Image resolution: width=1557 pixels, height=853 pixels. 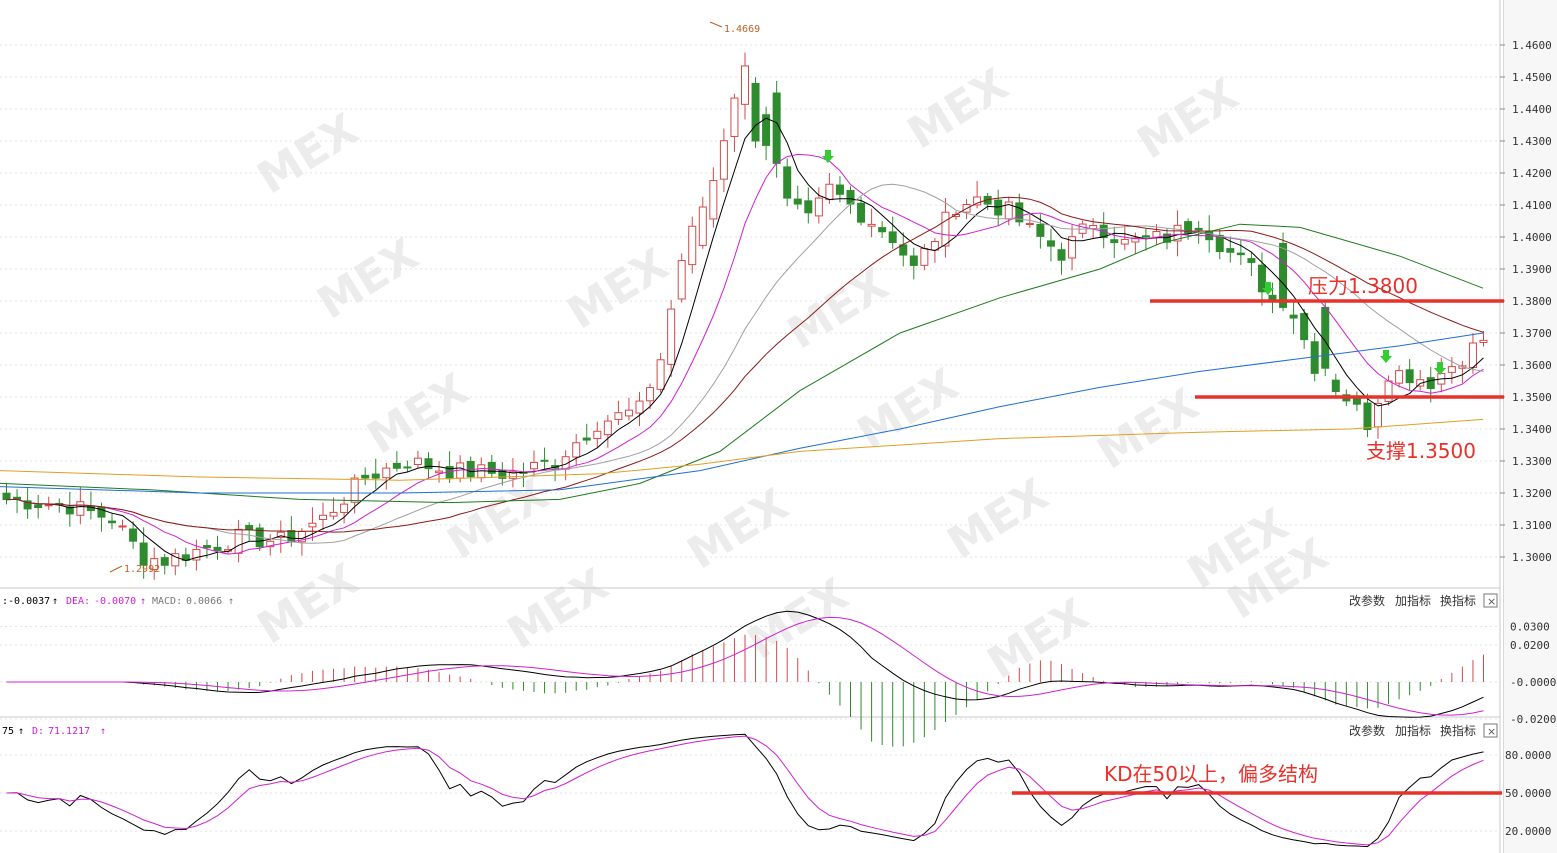 I want to click on support-label: 支撑1.3500, so click(x=1421, y=451).